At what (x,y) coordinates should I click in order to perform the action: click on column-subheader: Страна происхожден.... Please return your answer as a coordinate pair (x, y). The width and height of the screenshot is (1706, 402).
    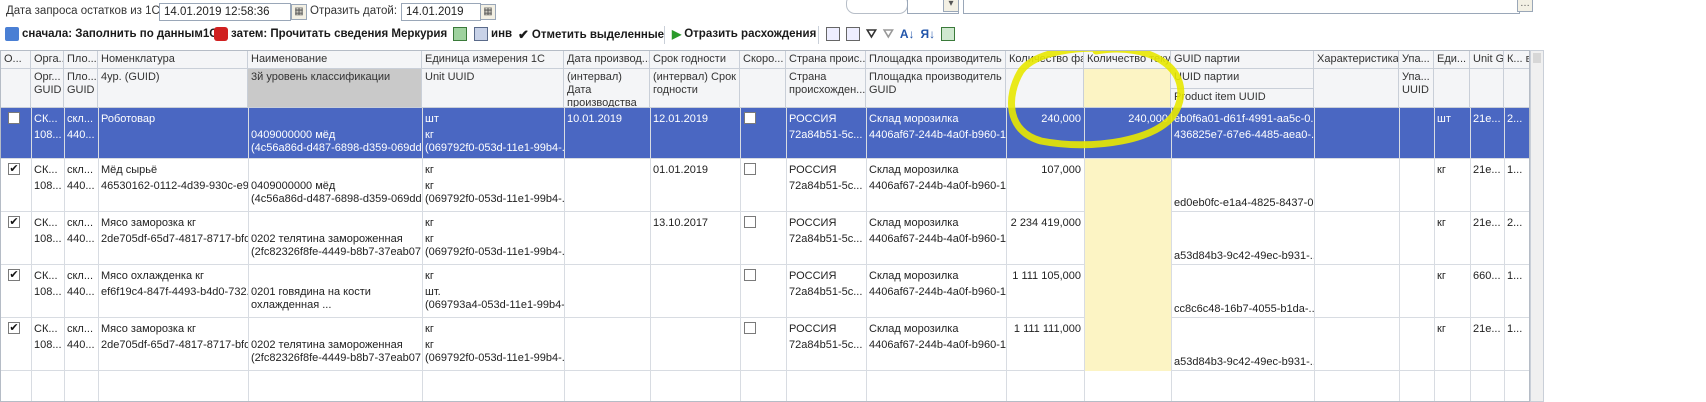
    Looking at the image, I should click on (826, 88).